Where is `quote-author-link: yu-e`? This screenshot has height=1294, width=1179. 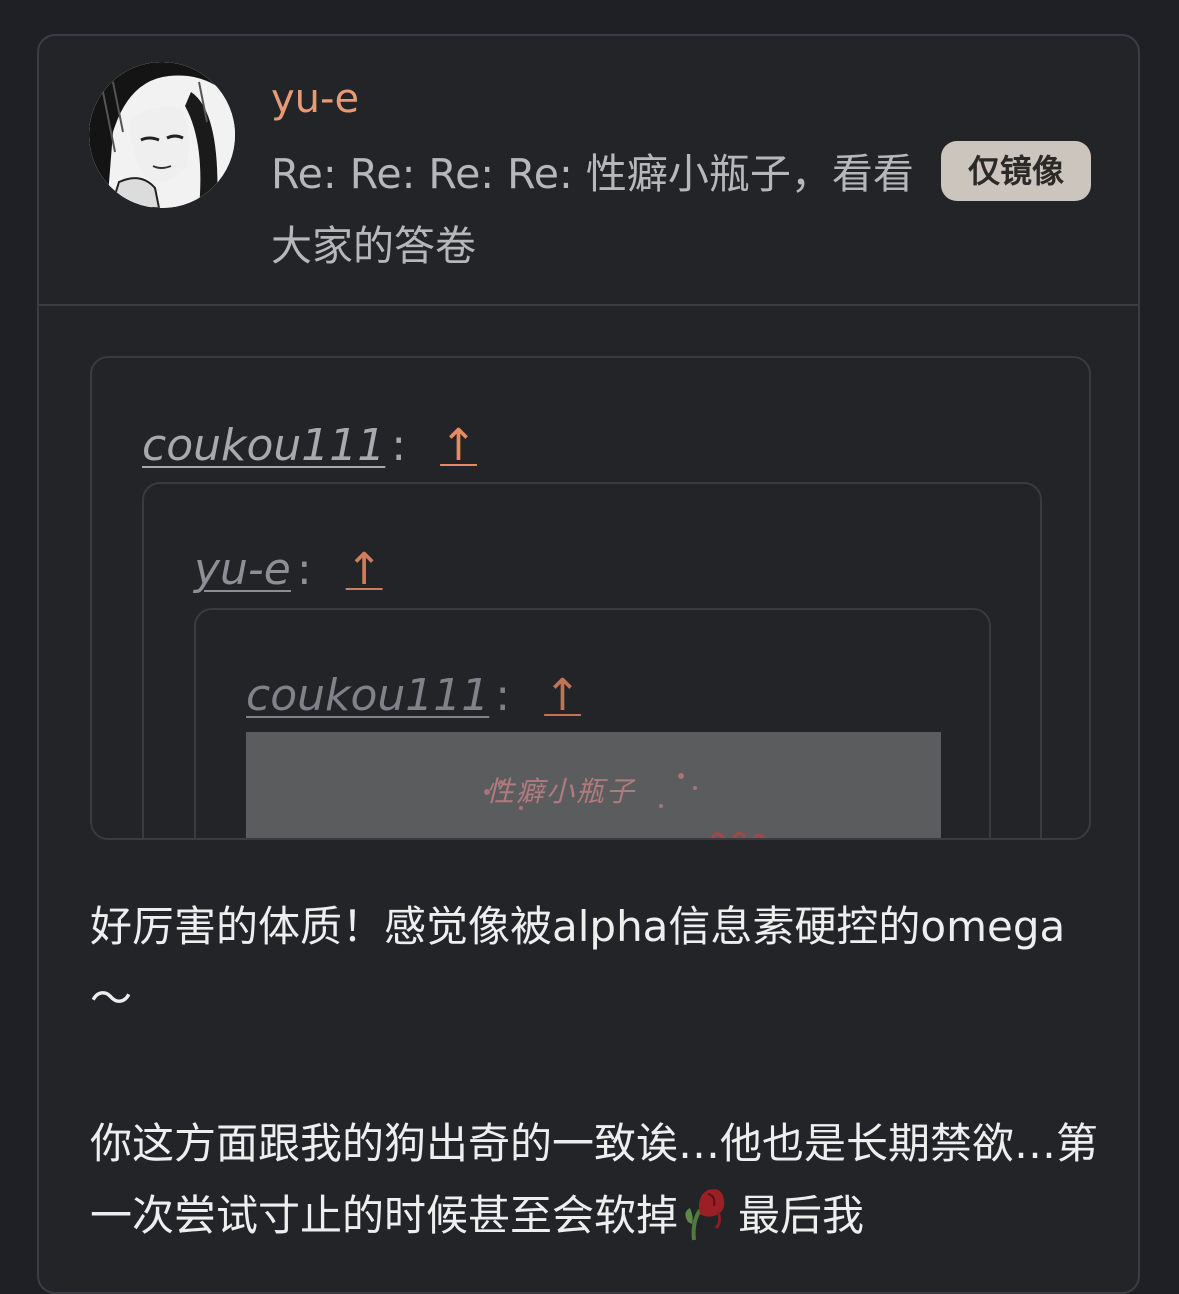 quote-author-link: yu-e is located at coordinates (242, 569).